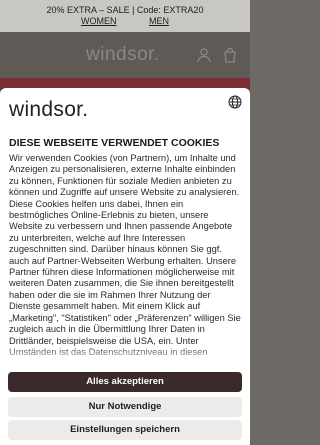 The image size is (320, 445). What do you see at coordinates (204, 55) in the screenshot?
I see `user-icon` at bounding box center [204, 55].